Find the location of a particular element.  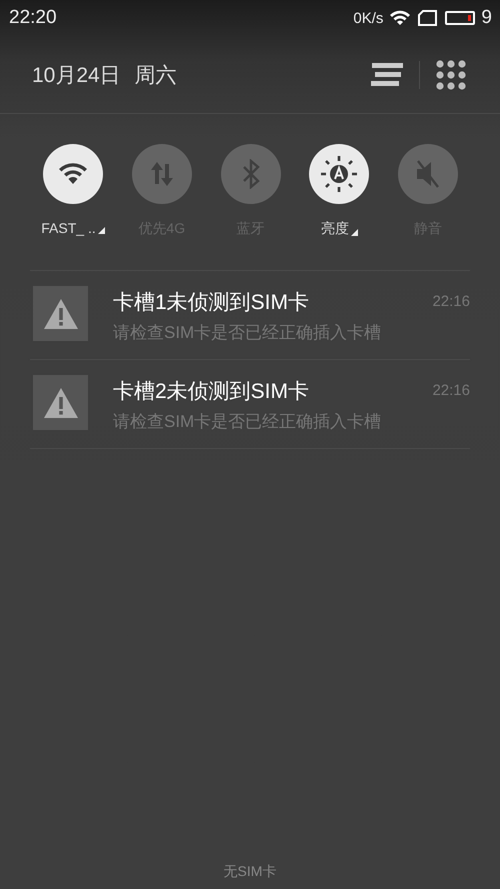

notification-title: 卡槽2未侦测到SIM卡 is located at coordinates (211, 392).